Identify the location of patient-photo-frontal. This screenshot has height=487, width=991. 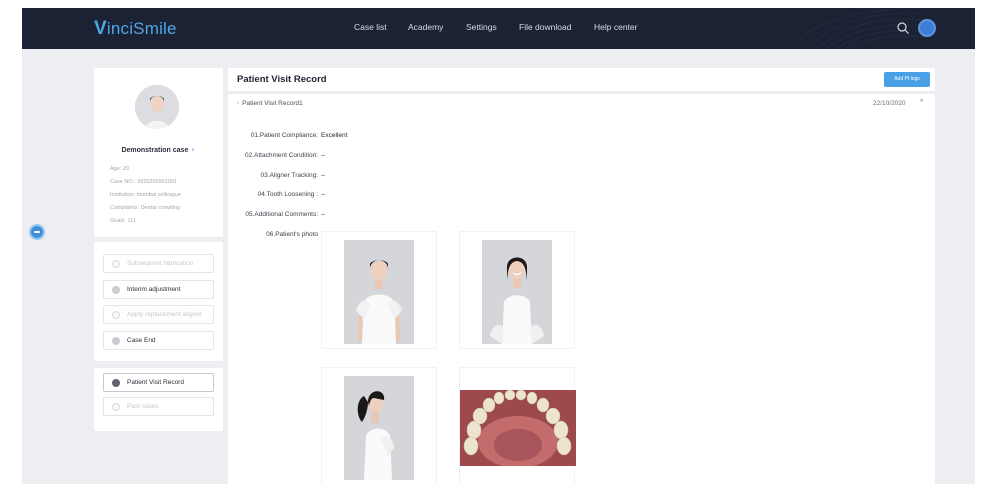
(379, 290).